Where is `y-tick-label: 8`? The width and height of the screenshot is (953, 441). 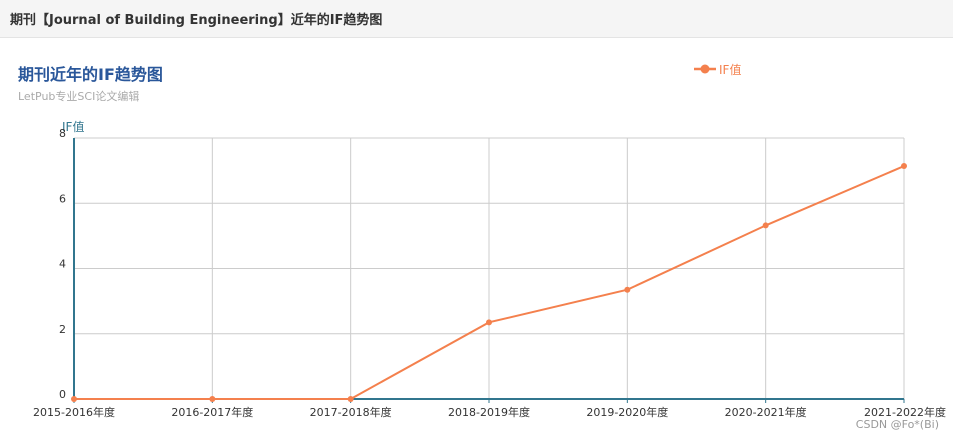
y-tick-label: 8 is located at coordinates (62, 133).